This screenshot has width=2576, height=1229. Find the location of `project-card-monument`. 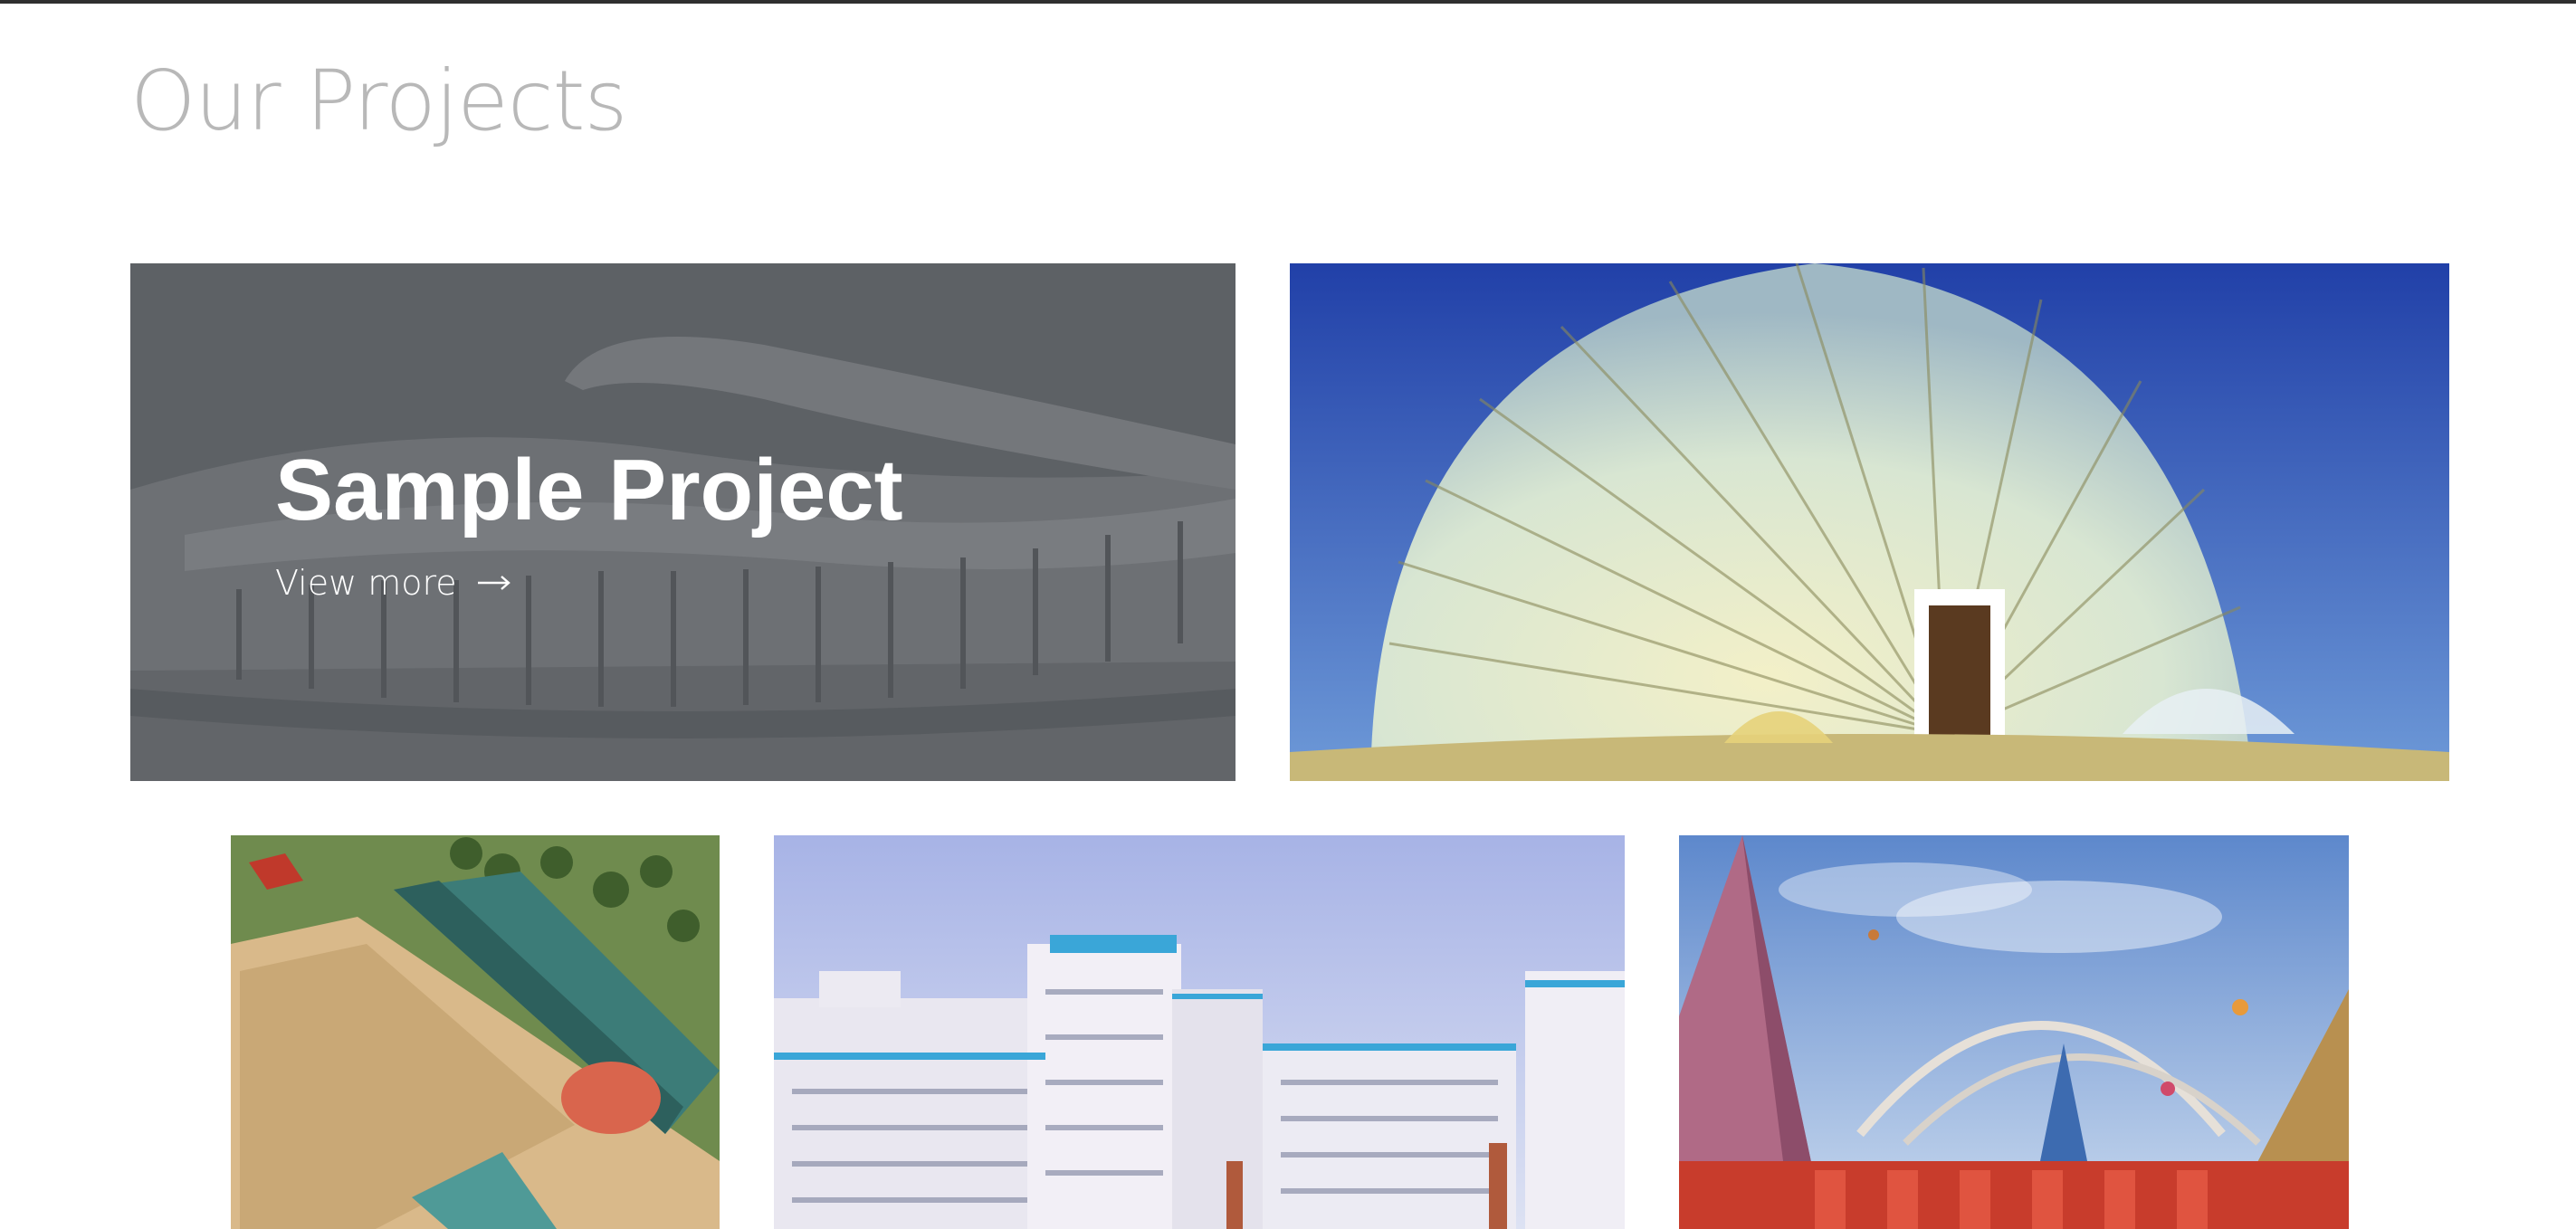

project-card-monument is located at coordinates (2014, 1032).